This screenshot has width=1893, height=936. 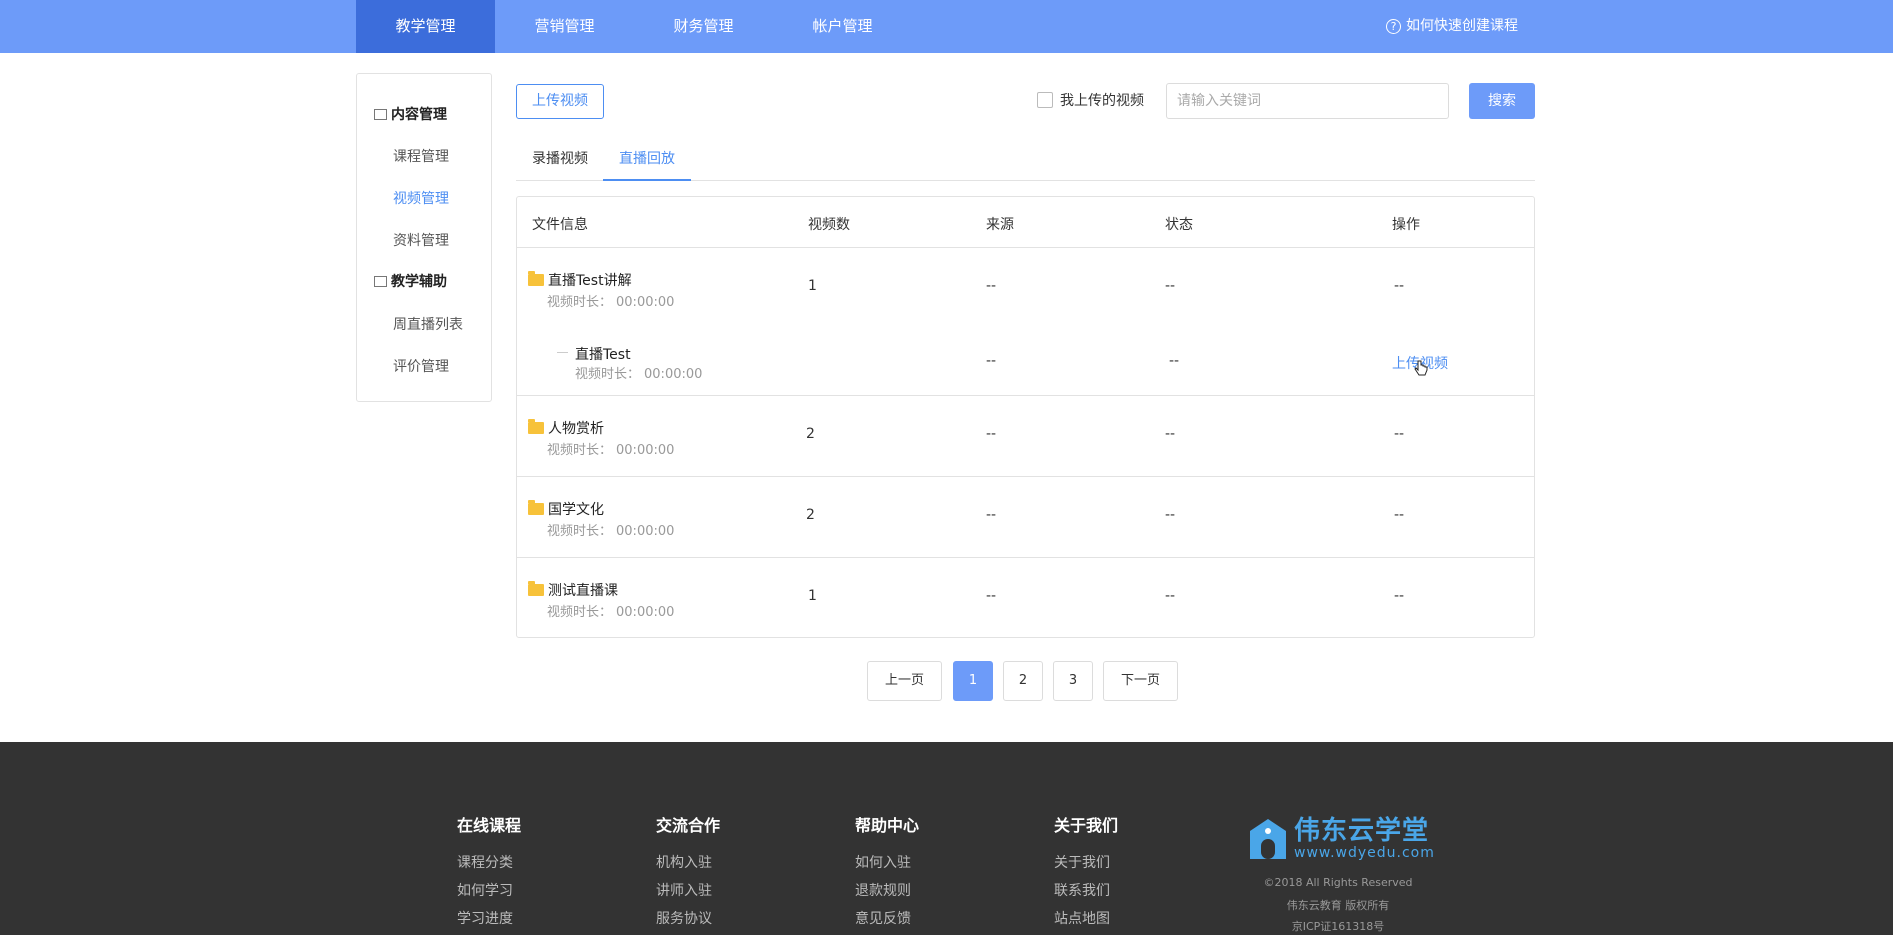 What do you see at coordinates (1086, 825) in the screenshot?
I see `footer-column-title: 关于我们` at bounding box center [1086, 825].